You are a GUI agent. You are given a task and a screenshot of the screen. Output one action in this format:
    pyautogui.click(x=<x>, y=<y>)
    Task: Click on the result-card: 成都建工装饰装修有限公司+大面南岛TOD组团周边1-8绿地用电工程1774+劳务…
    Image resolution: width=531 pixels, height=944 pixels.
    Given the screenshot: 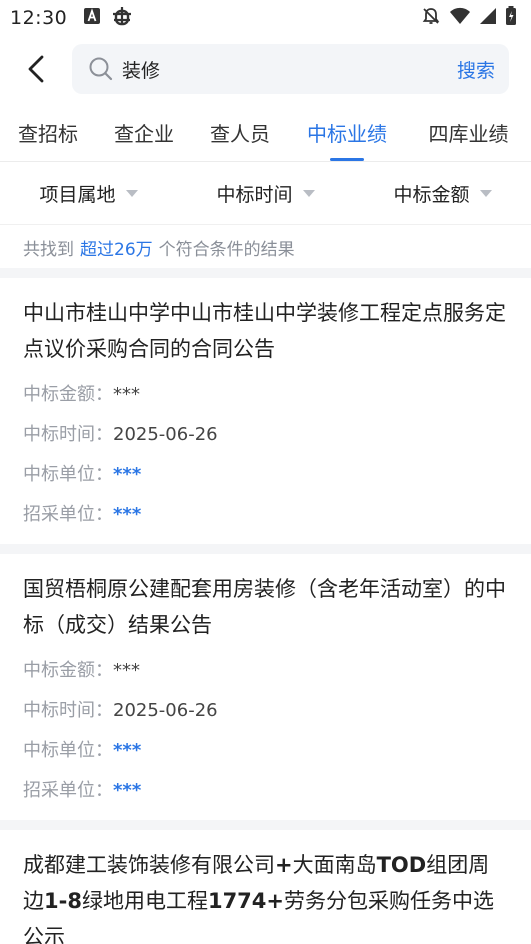 What is the action you would take?
    pyautogui.click(x=265, y=887)
    